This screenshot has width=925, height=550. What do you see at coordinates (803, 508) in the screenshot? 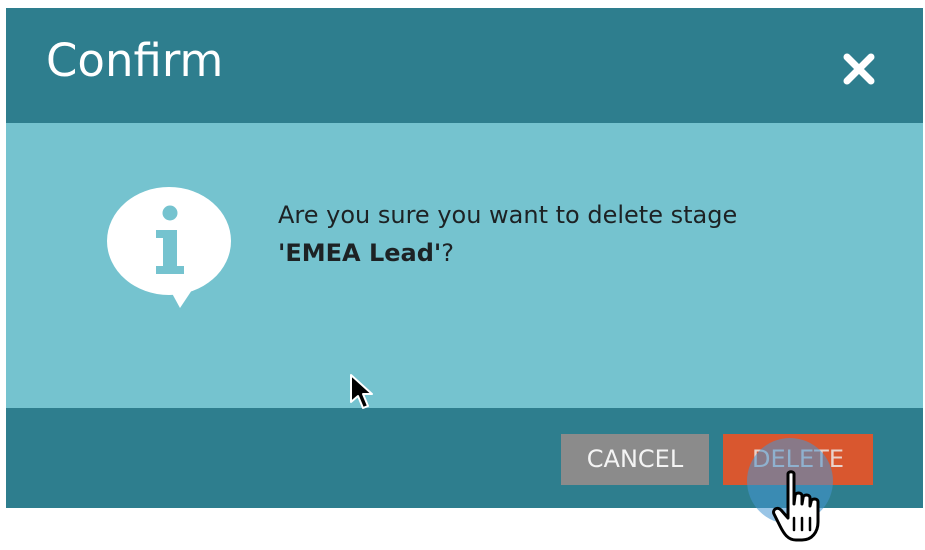
I see `hand-pointer-cursor-icon` at bounding box center [803, 508].